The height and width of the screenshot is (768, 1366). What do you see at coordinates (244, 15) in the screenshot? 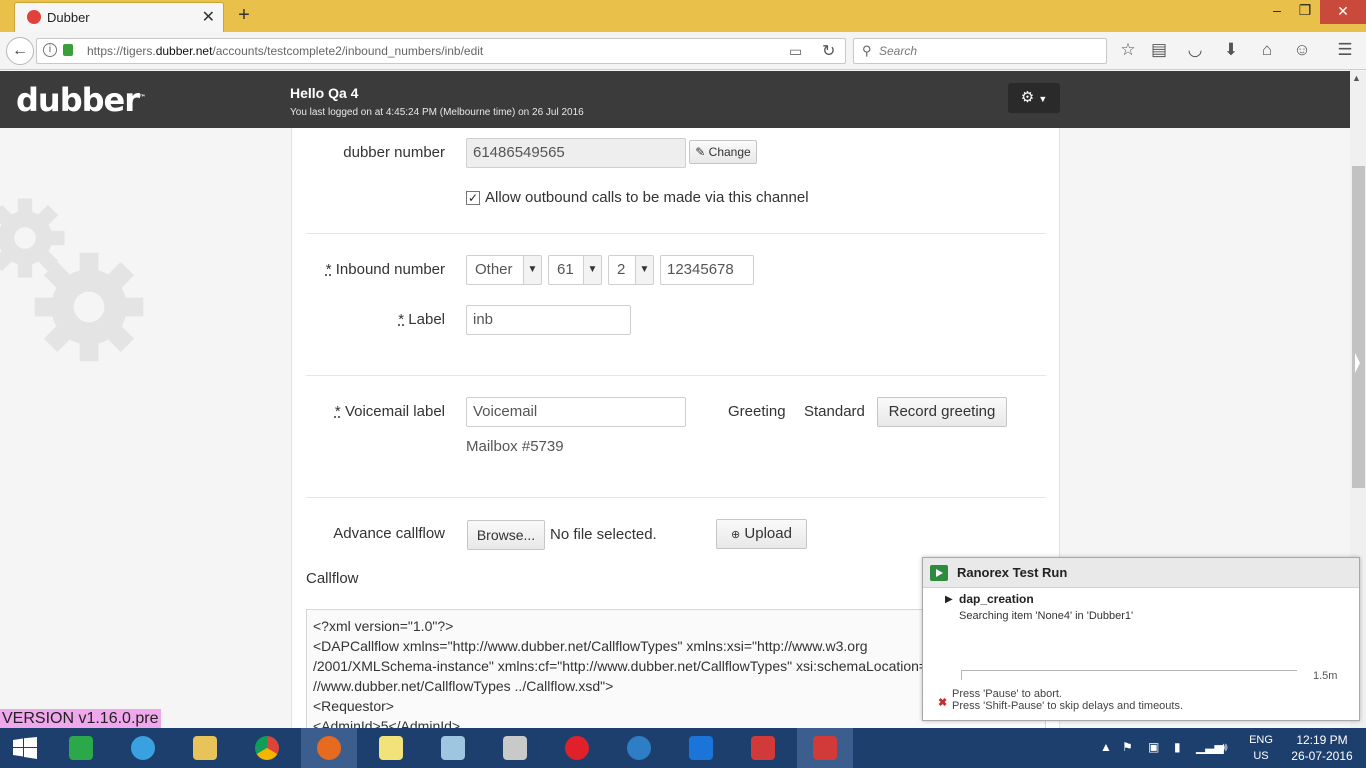
I see `new-tab-icon: +` at bounding box center [244, 15].